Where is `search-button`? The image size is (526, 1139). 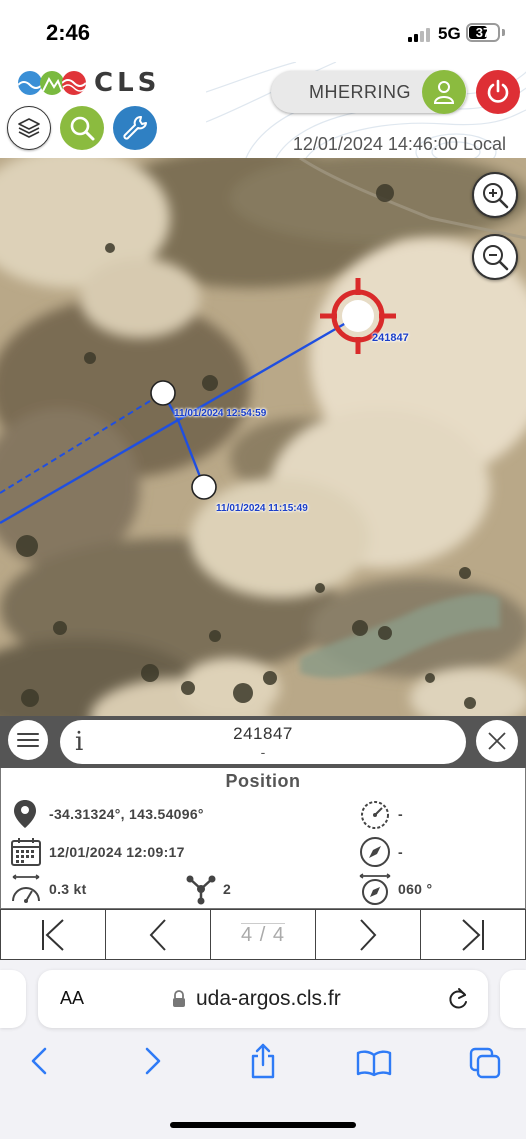 search-button is located at coordinates (82, 128).